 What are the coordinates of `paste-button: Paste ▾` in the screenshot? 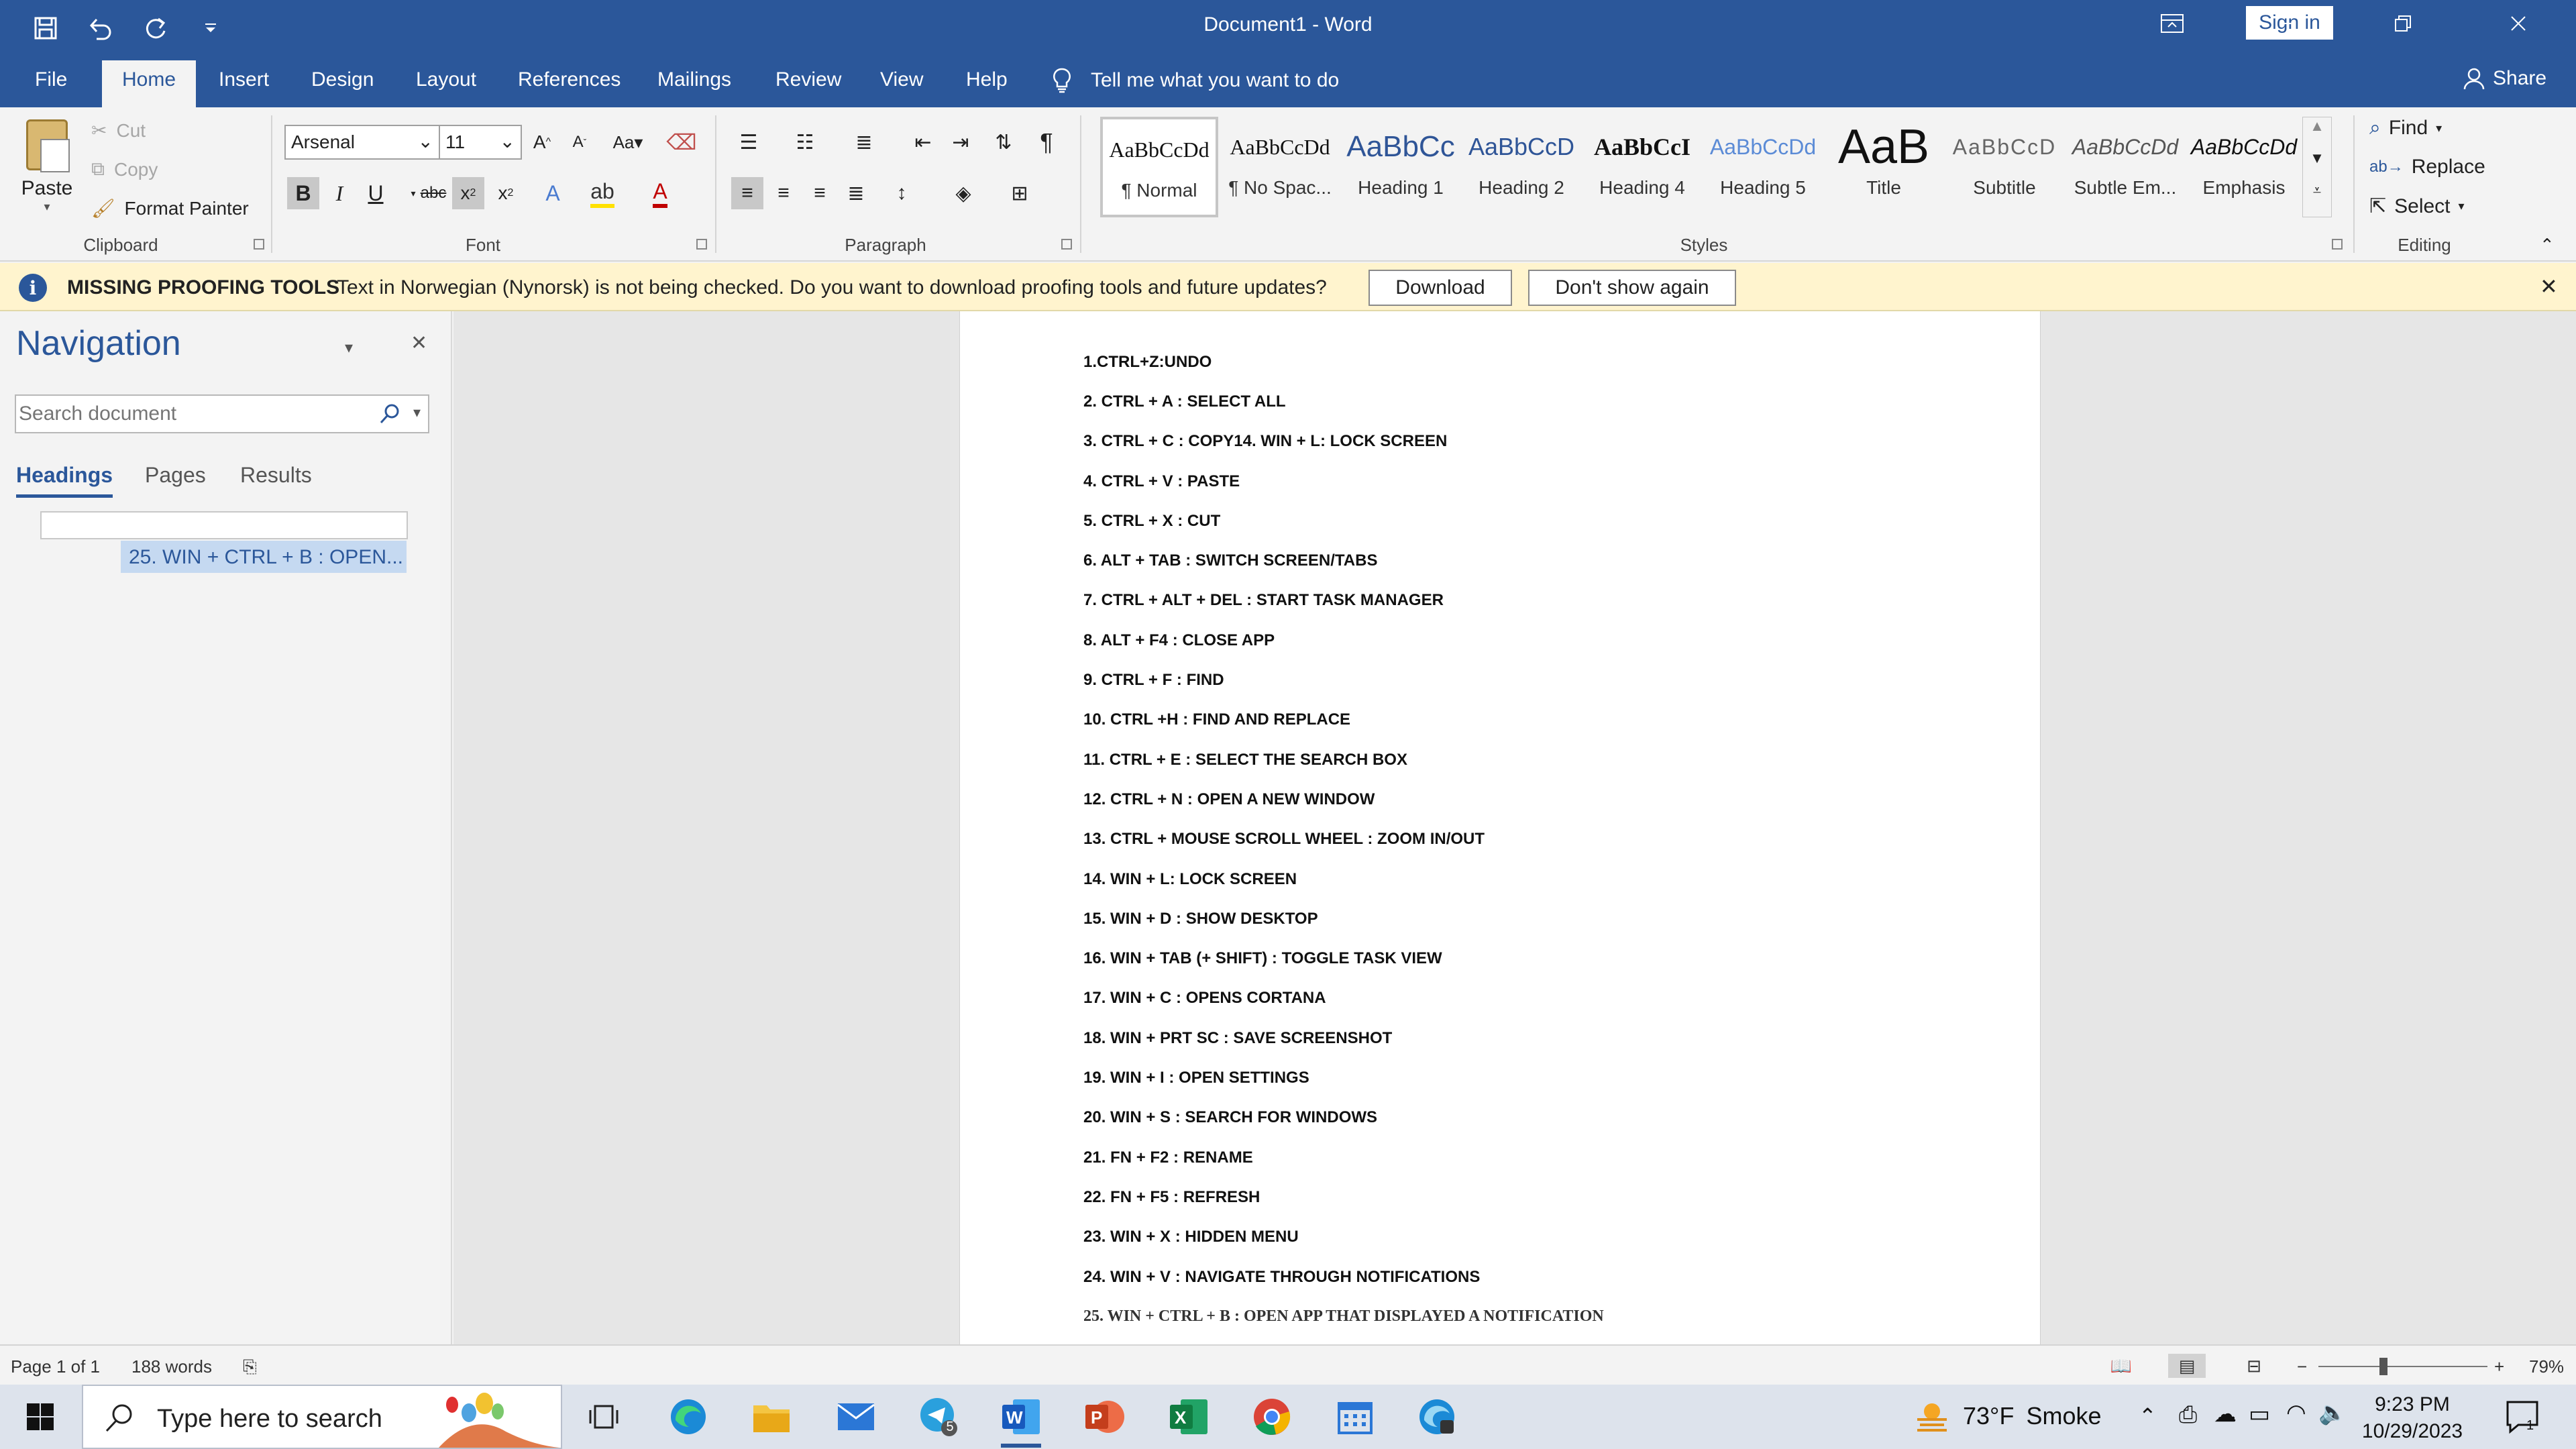 It's located at (47, 166).